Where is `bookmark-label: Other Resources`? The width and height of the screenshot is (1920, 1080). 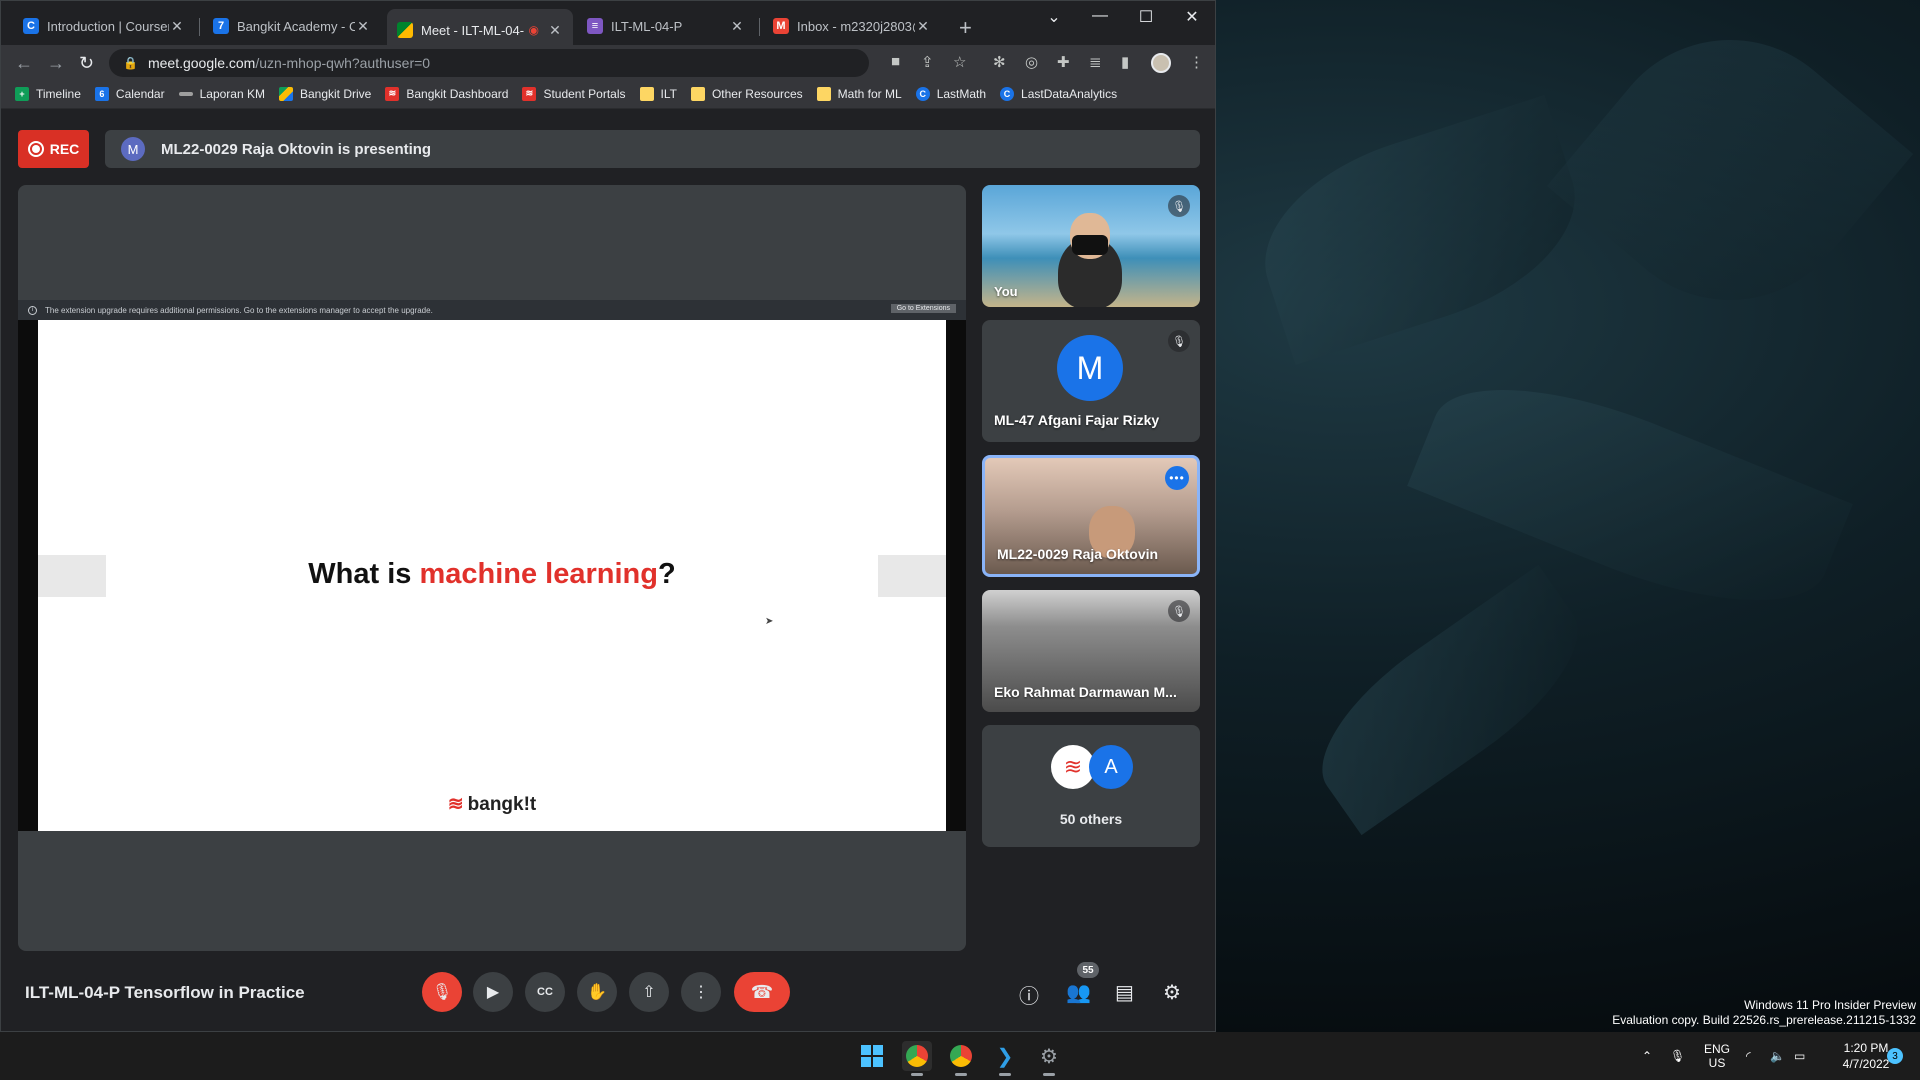 bookmark-label: Other Resources is located at coordinates (757, 93).